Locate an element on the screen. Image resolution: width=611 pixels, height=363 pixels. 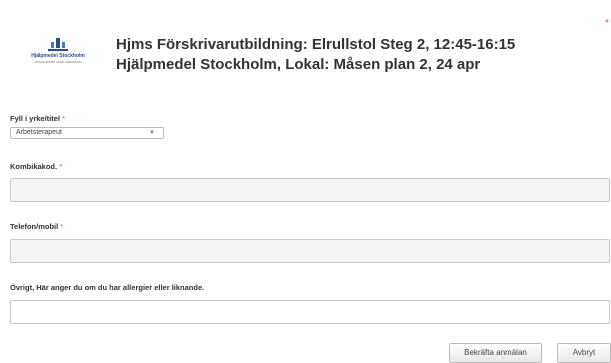
chevron-down-icon: ▼ is located at coordinates (152, 133).